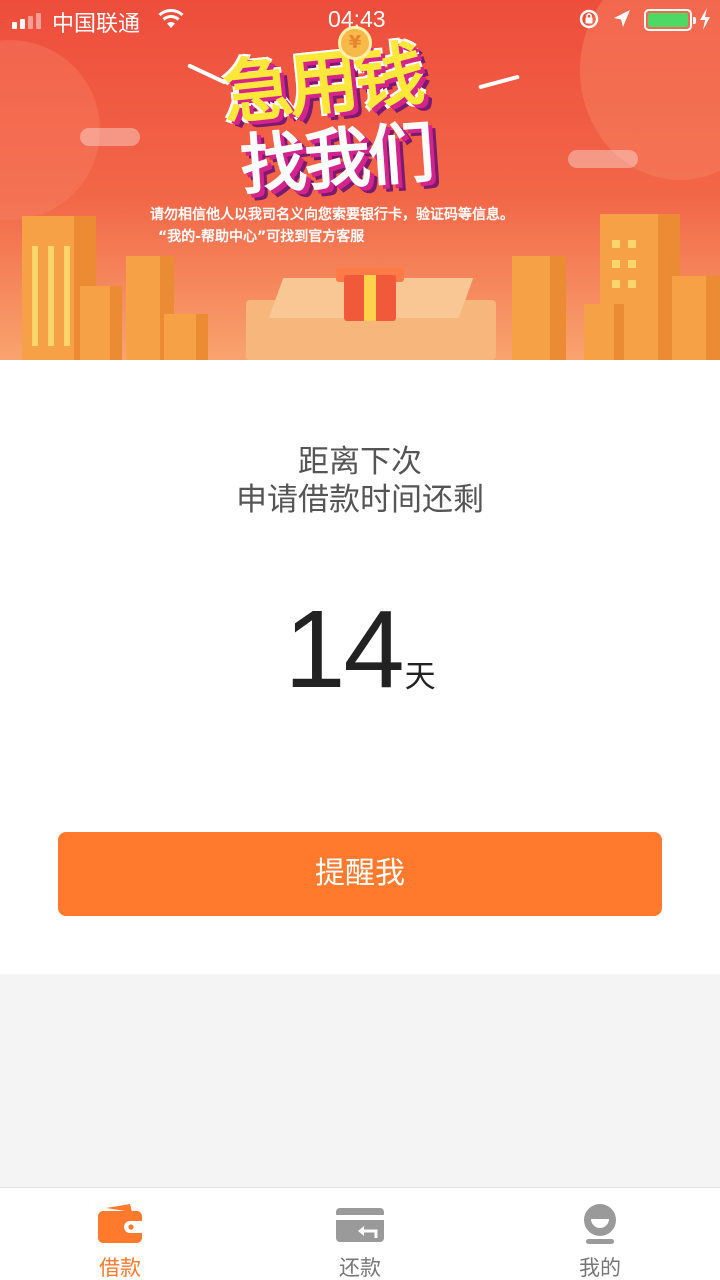  I want to click on rotation-lock-icon, so click(589, 19).